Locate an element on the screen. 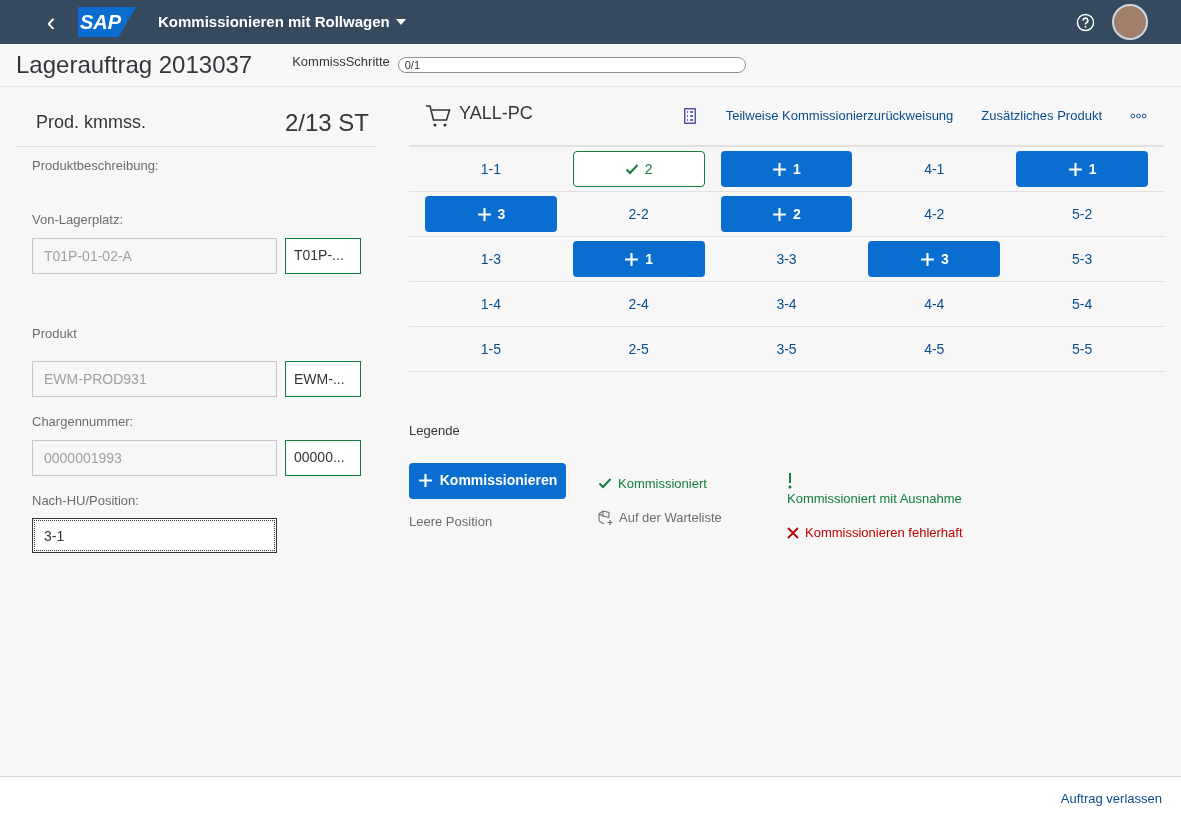 This screenshot has width=1181, height=821. position-link: 5-5 is located at coordinates (1082, 349).